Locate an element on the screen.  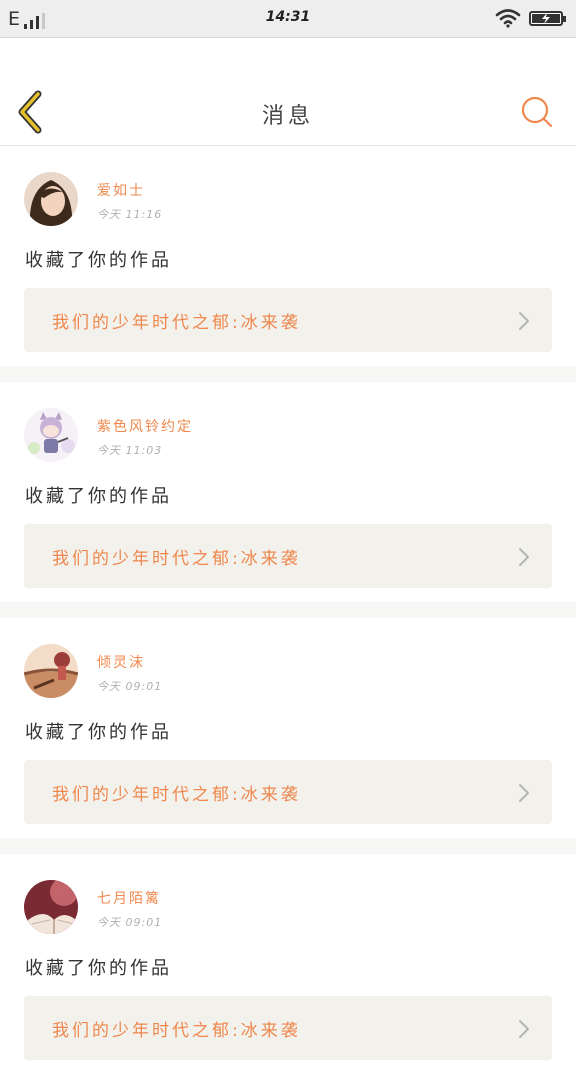
message-time: 今天 11:16 is located at coordinates (130, 214).